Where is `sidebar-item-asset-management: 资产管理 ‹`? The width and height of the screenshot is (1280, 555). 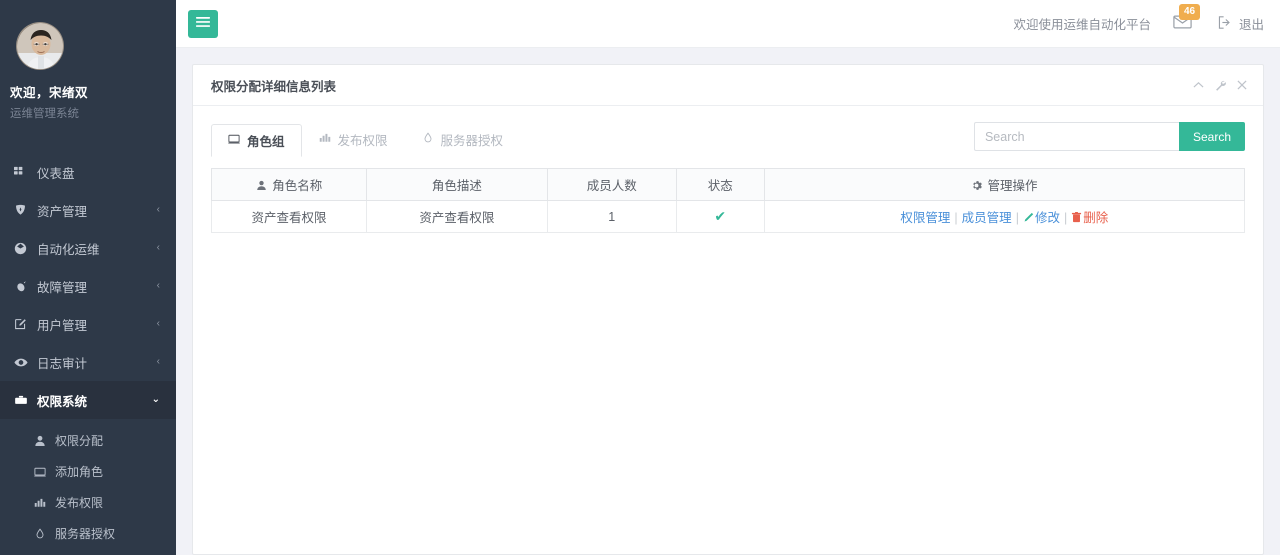
sidebar-item-asset-management: 资产管理 ‹ is located at coordinates (88, 210).